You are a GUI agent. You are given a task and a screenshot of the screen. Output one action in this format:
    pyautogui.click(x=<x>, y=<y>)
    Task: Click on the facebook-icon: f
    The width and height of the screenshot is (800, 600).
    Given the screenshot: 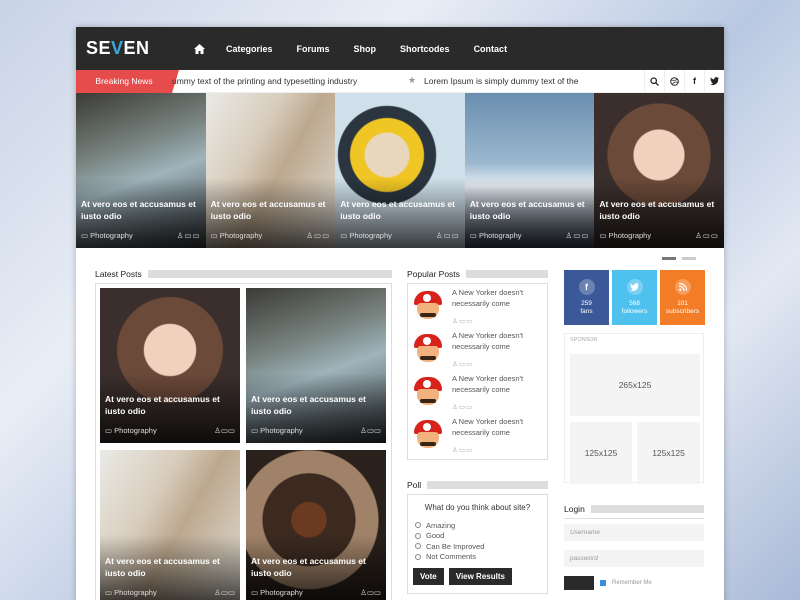 What is the action you would take?
    pyautogui.click(x=694, y=81)
    